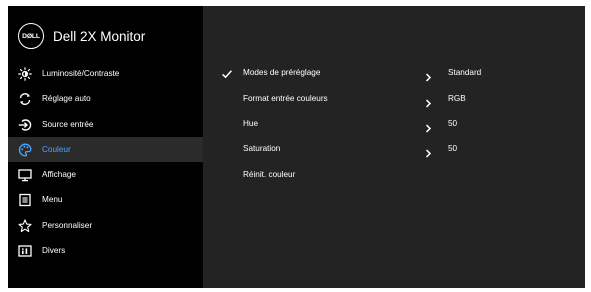  What do you see at coordinates (269, 174) in the screenshot?
I see `setting-label: Réinit. couleur` at bounding box center [269, 174].